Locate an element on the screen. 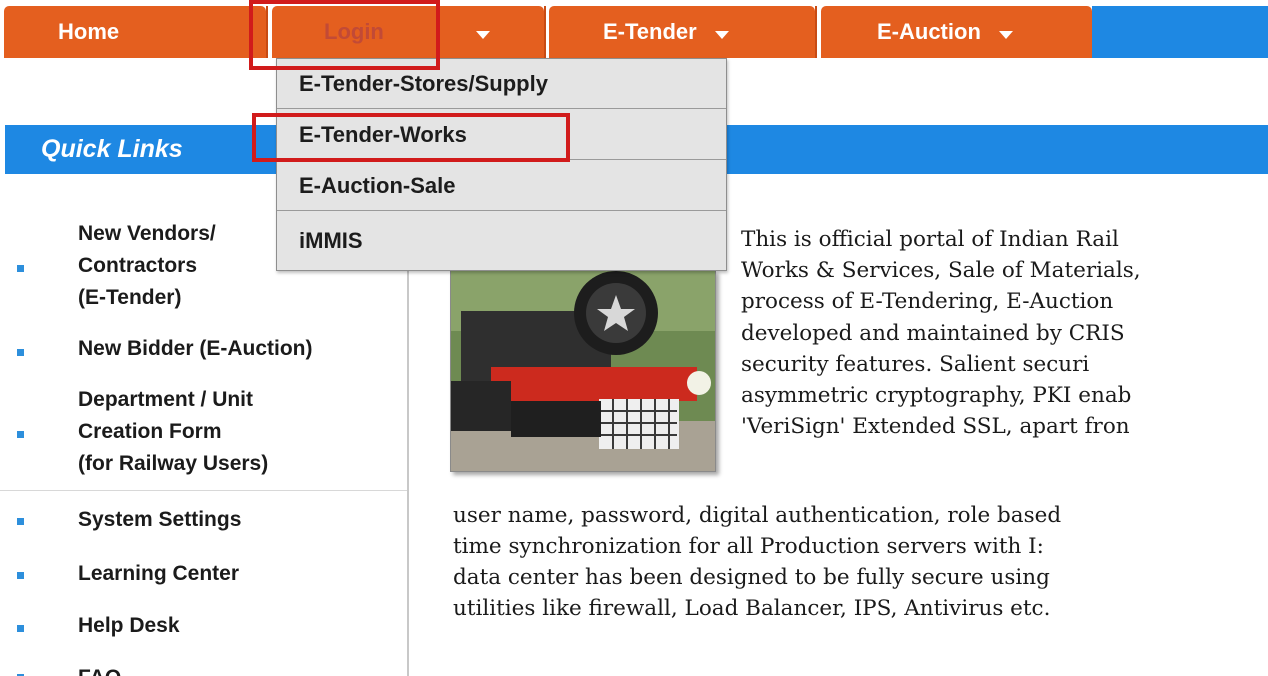  menu-item-eauction-sale: E-Auction-Sale is located at coordinates (501, 186).